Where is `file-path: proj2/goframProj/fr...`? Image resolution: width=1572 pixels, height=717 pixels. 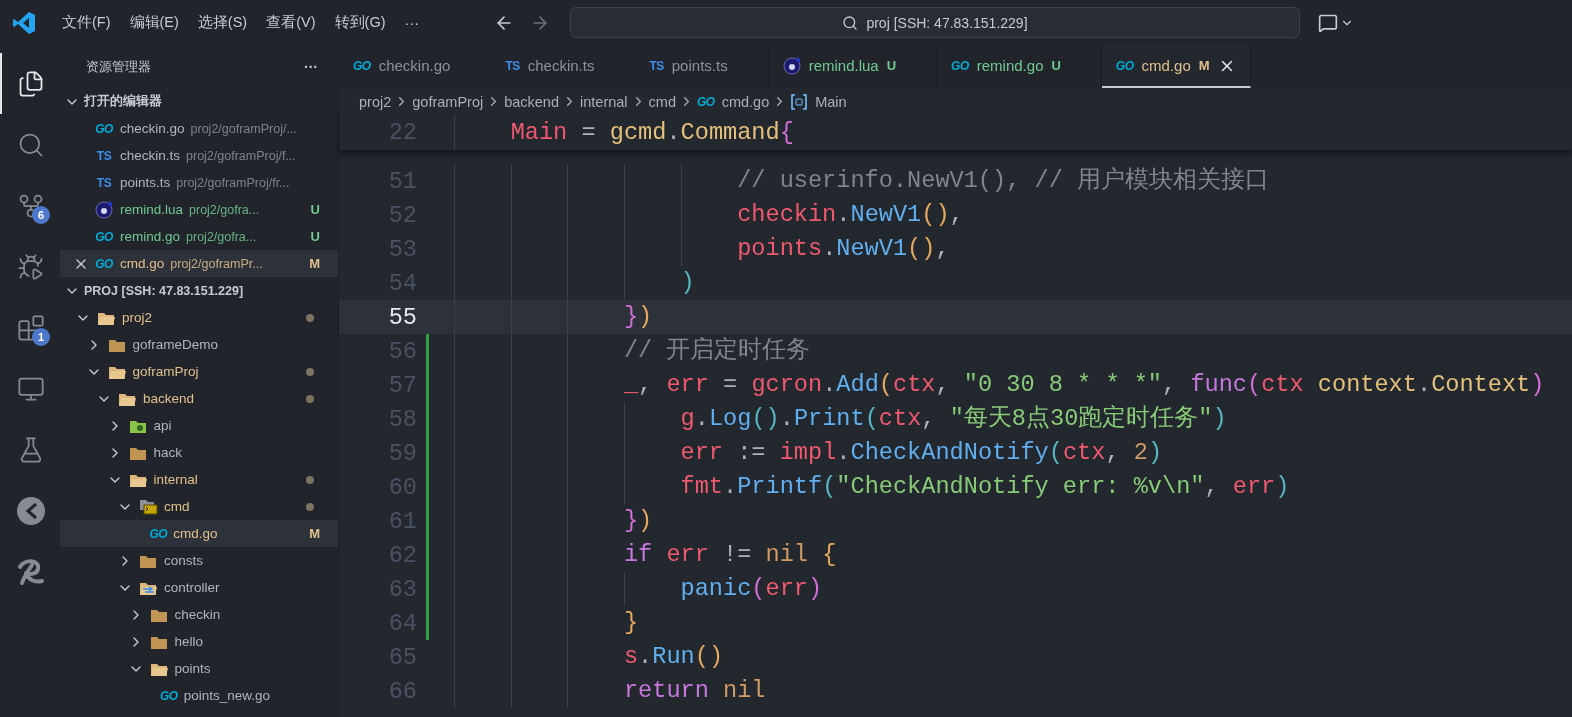
file-path: proj2/goframProj/fr... is located at coordinates (233, 182).